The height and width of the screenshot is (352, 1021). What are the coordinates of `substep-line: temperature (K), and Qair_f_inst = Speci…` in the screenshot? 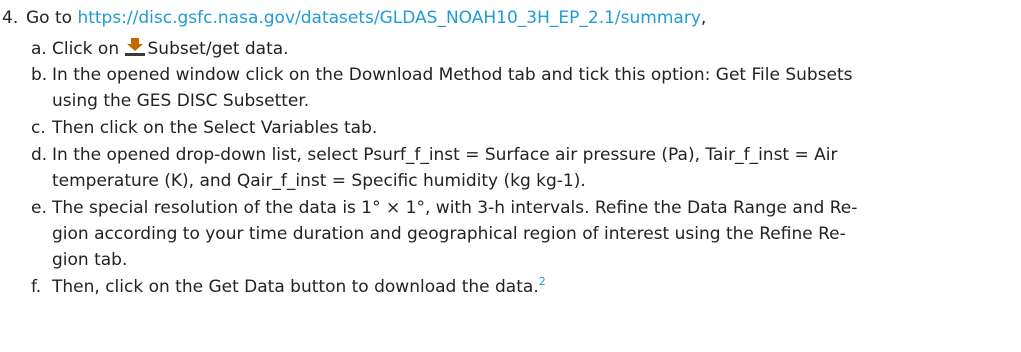 It's located at (319, 181).